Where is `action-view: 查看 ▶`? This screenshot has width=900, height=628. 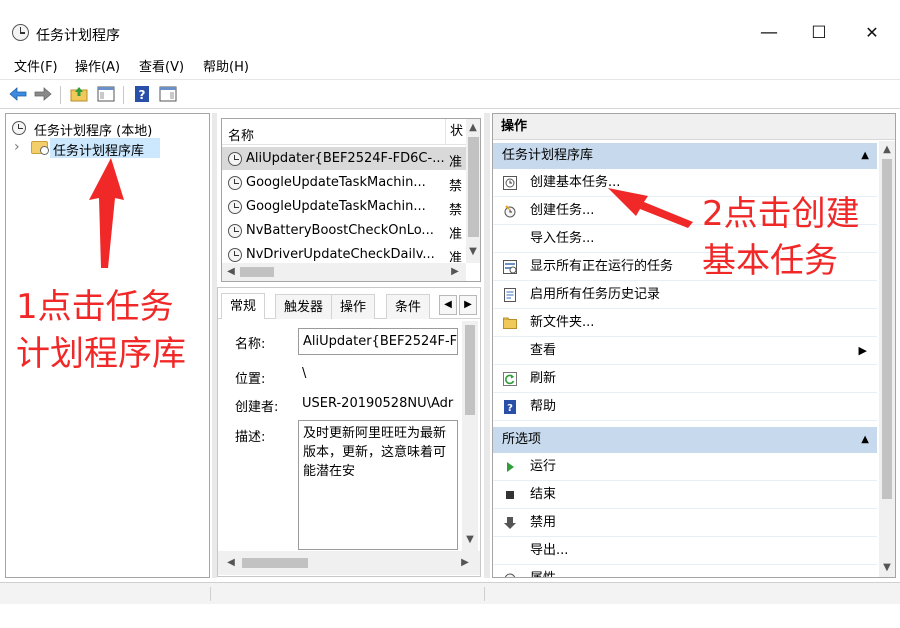 action-view: 查看 ▶ is located at coordinates (685, 351).